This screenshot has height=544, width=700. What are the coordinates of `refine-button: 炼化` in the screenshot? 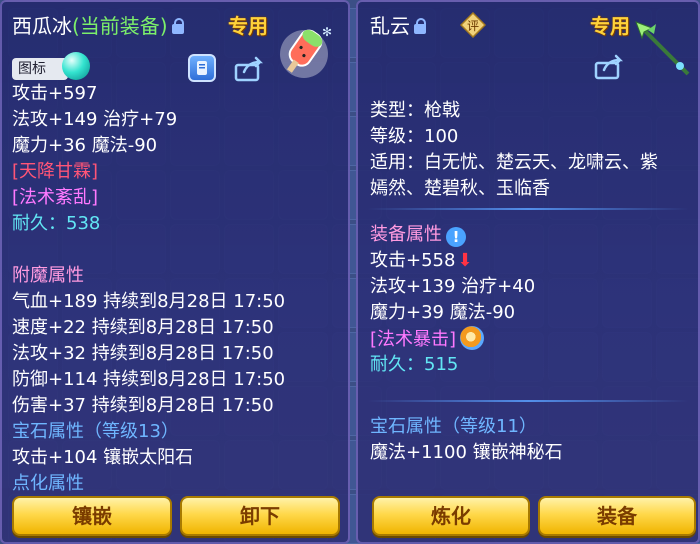 It's located at (451, 516).